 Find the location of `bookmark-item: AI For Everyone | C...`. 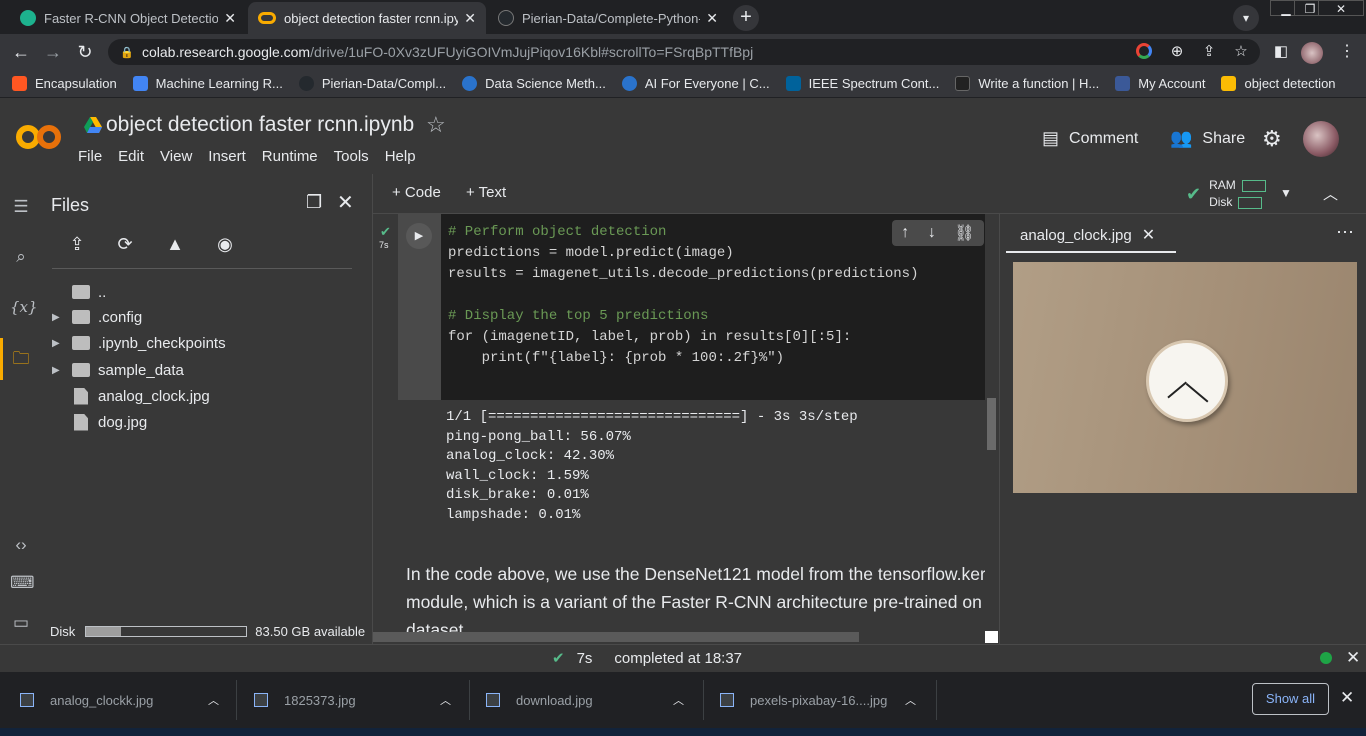

bookmark-item: AI For Everyone | C... is located at coordinates (695, 83).